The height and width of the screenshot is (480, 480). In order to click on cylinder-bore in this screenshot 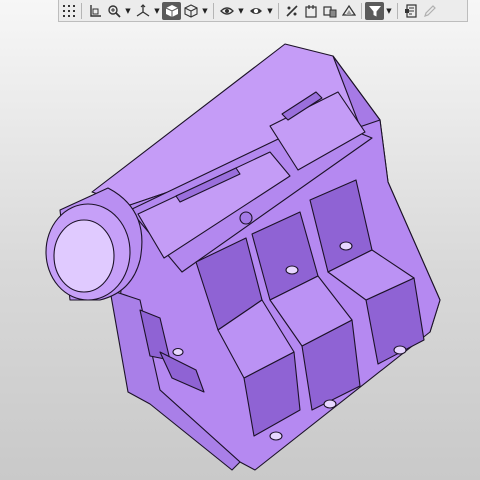, I will do `click(84, 256)`.